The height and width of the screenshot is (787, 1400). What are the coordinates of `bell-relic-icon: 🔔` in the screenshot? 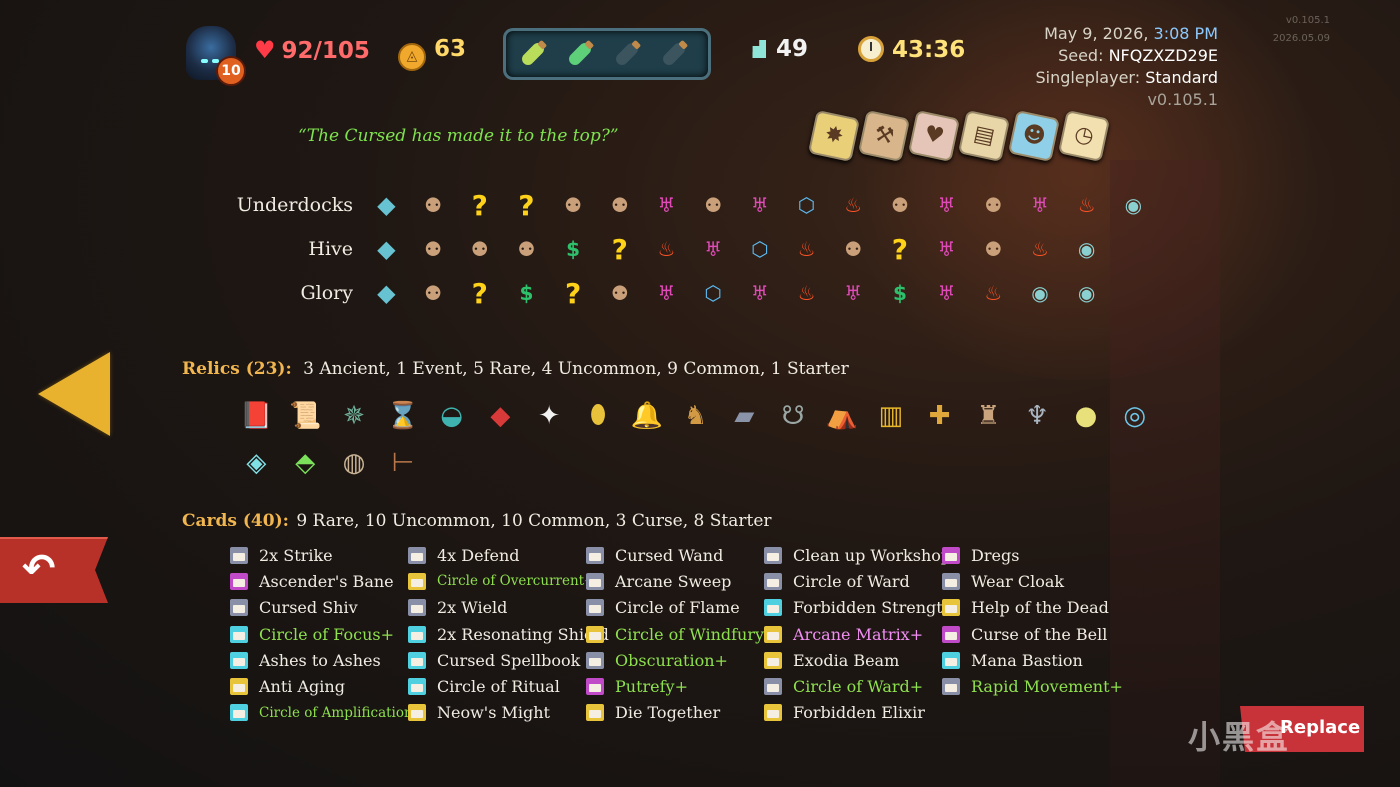 It's located at (646, 415).